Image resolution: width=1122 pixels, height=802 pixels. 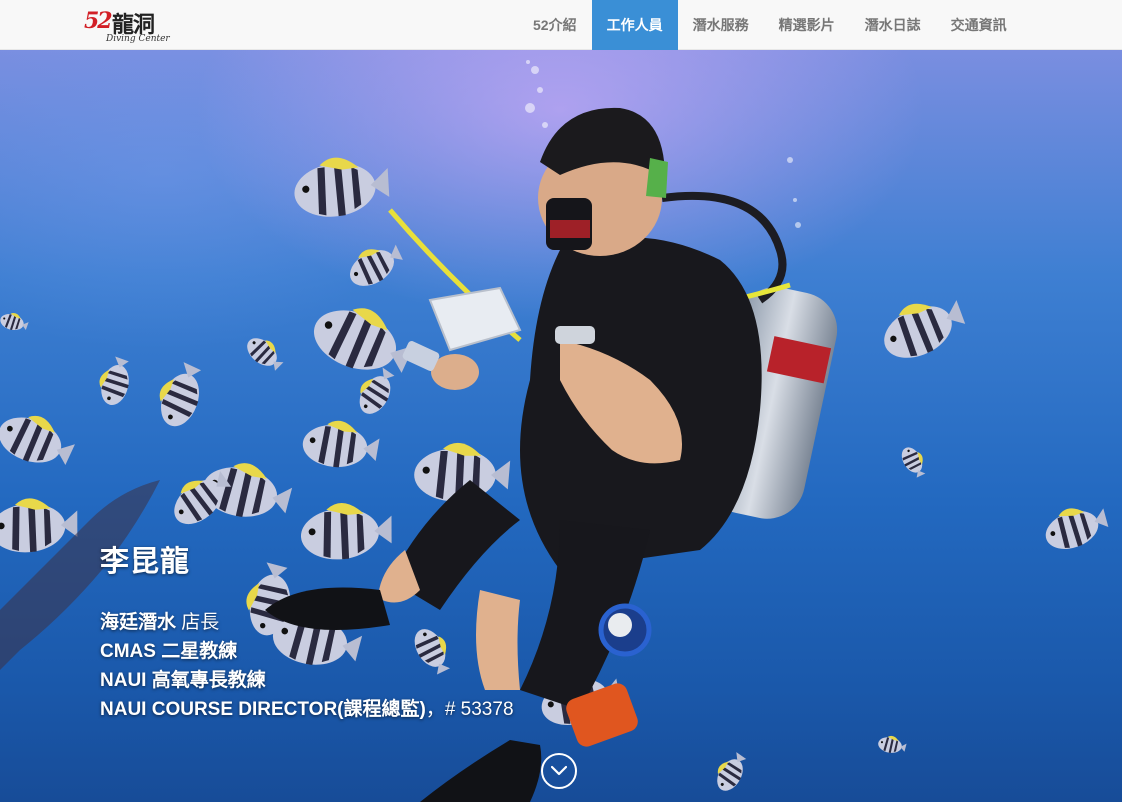 I want to click on chevron-down-icon, so click(x=559, y=770).